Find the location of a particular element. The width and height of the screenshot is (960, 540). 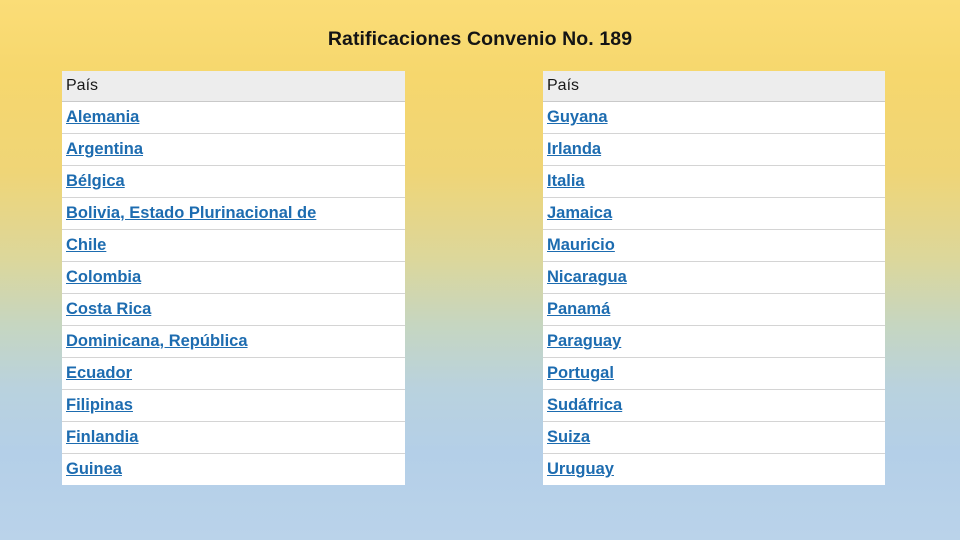

country-cell: Italia is located at coordinates (714, 181).